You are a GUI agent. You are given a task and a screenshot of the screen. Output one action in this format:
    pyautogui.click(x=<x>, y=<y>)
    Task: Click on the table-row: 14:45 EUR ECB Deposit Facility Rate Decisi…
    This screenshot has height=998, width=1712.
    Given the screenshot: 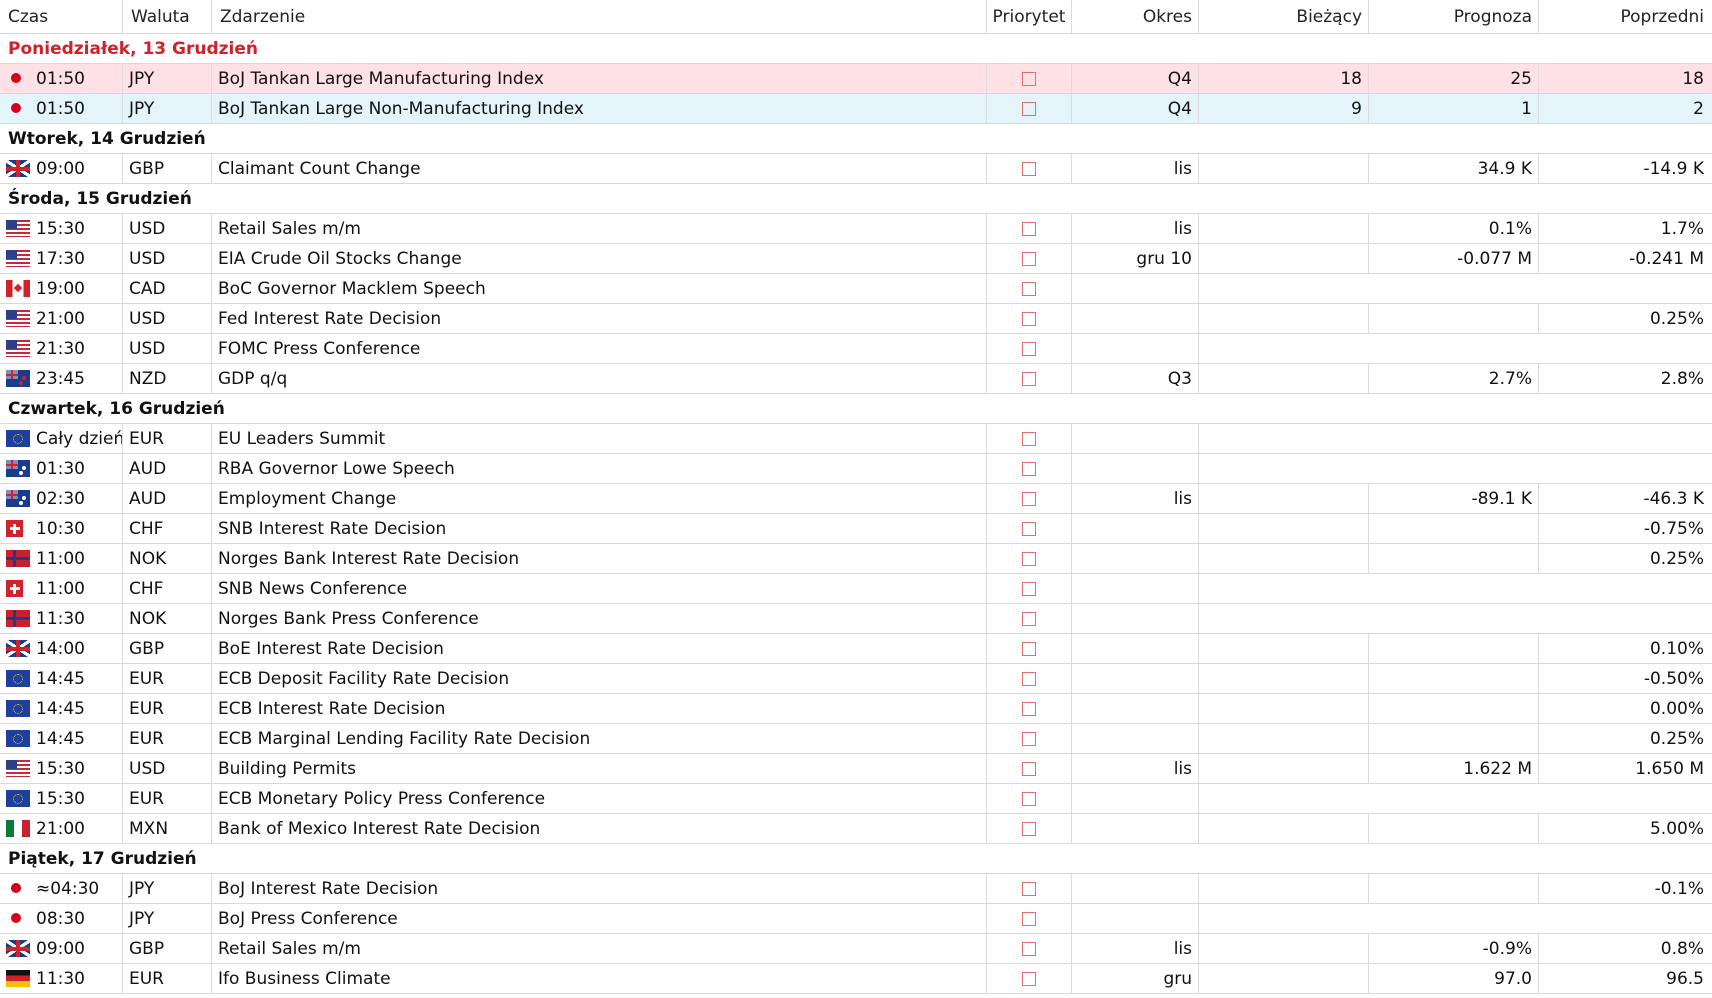 What is the action you would take?
    pyautogui.click(x=856, y=679)
    